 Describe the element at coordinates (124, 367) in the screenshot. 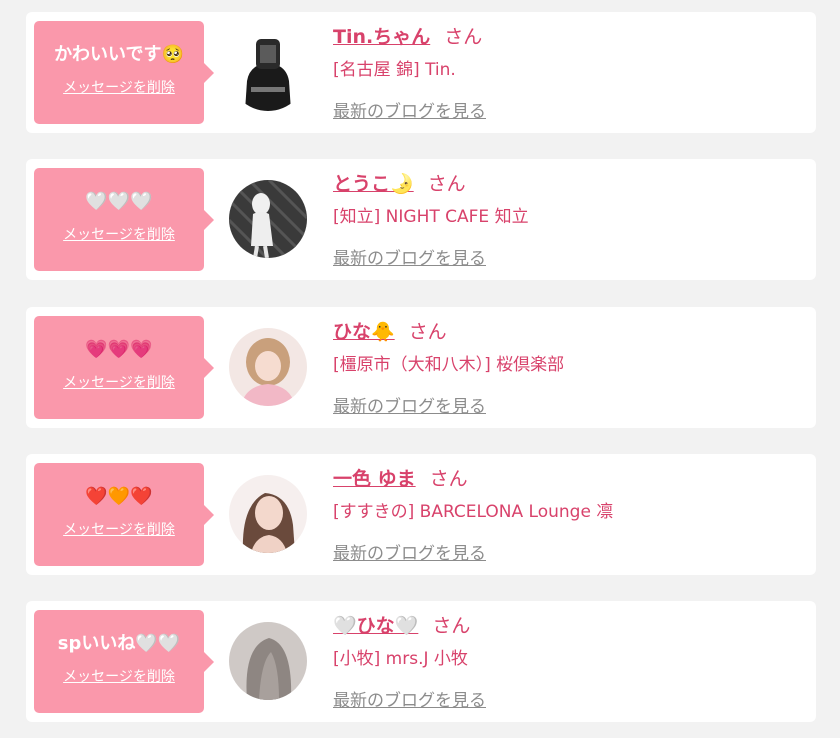

I see `message-bubble: 💗💗💗 メッセージを削除` at that location.